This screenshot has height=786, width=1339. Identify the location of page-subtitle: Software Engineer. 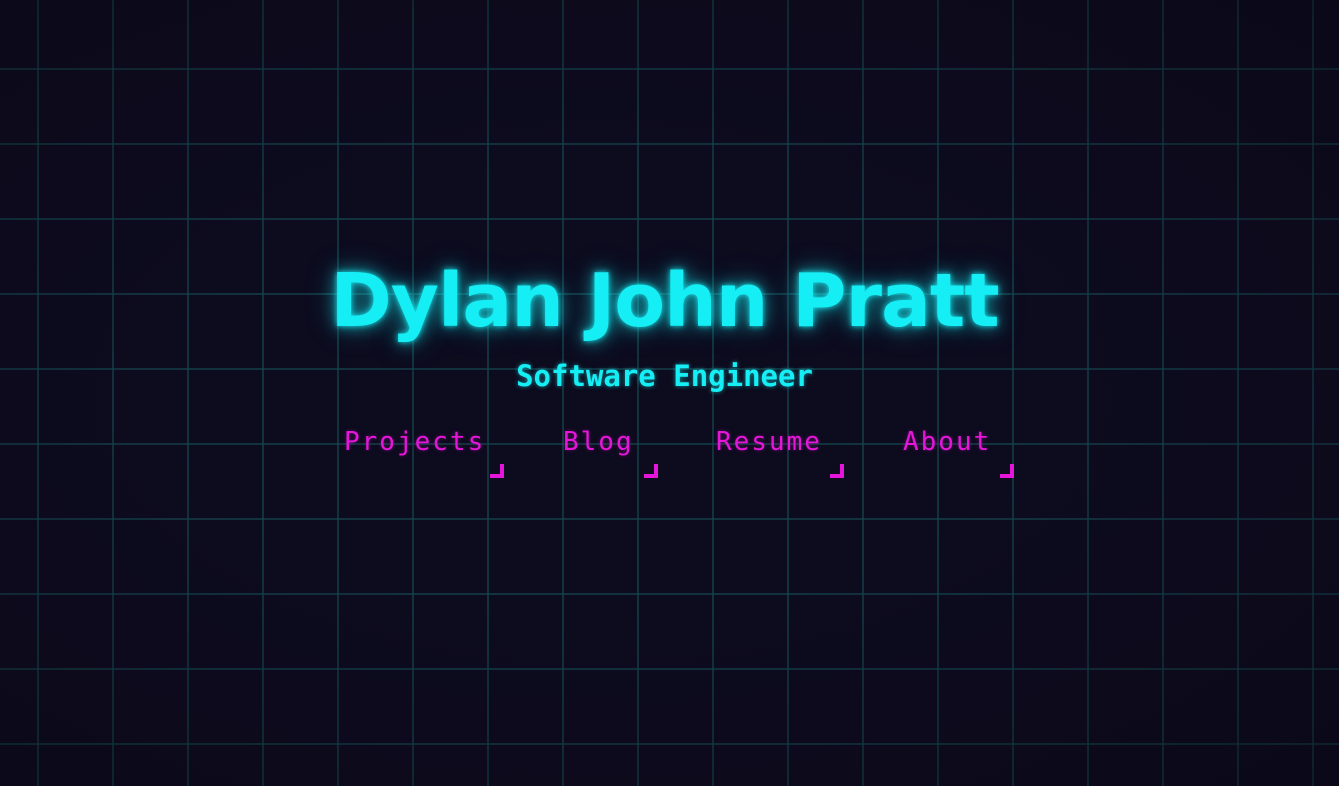
(664, 376).